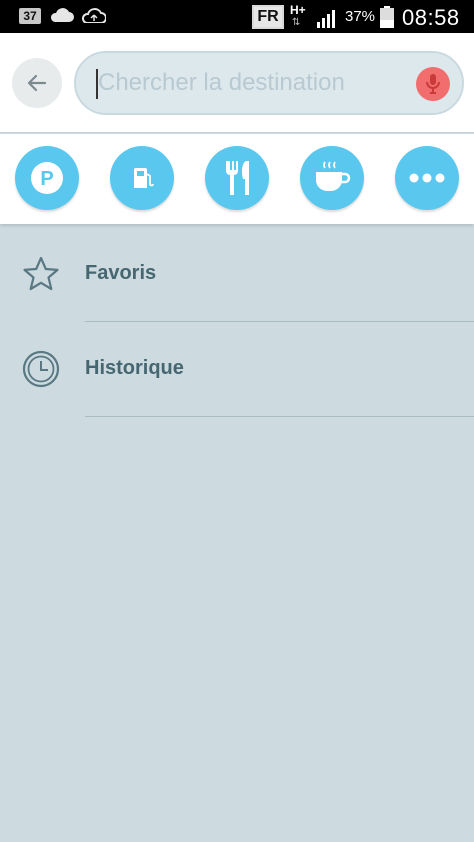 This screenshot has height=842, width=474. What do you see at coordinates (41, 273) in the screenshot?
I see `star-icon` at bounding box center [41, 273].